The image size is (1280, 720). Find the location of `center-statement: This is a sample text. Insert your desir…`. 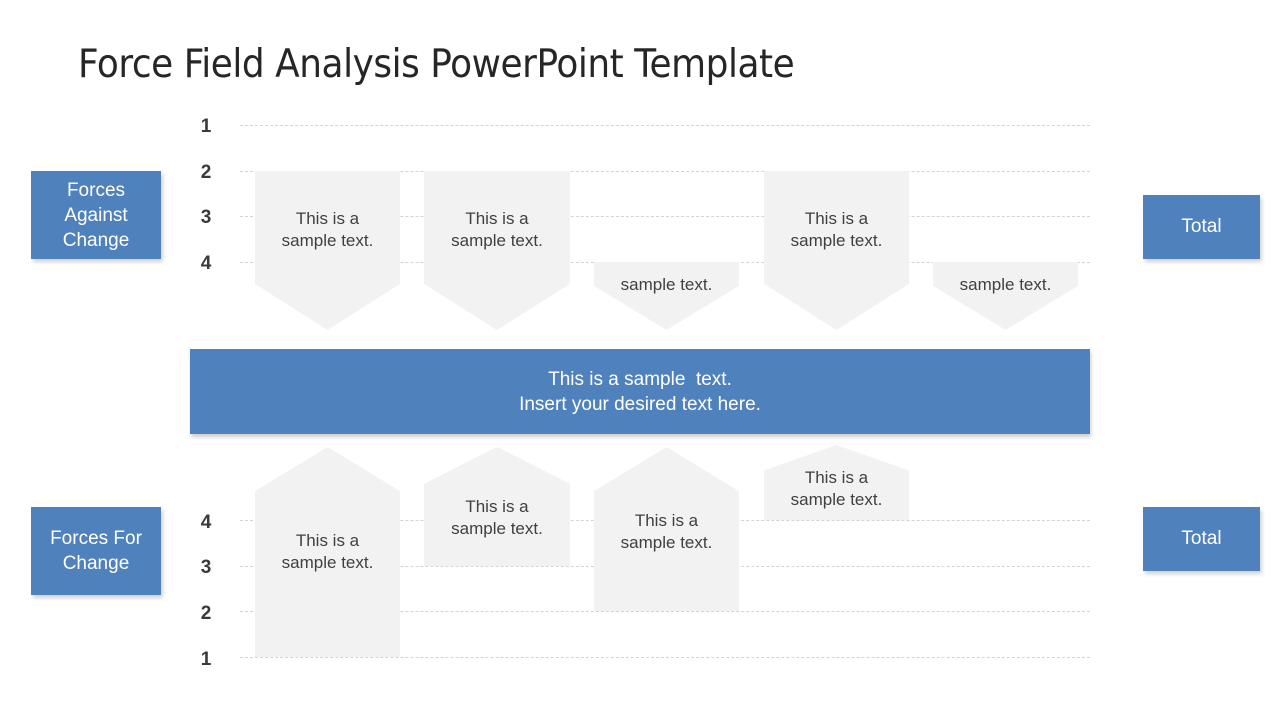

center-statement: This is a sample text. Insert your desir… is located at coordinates (640, 391).